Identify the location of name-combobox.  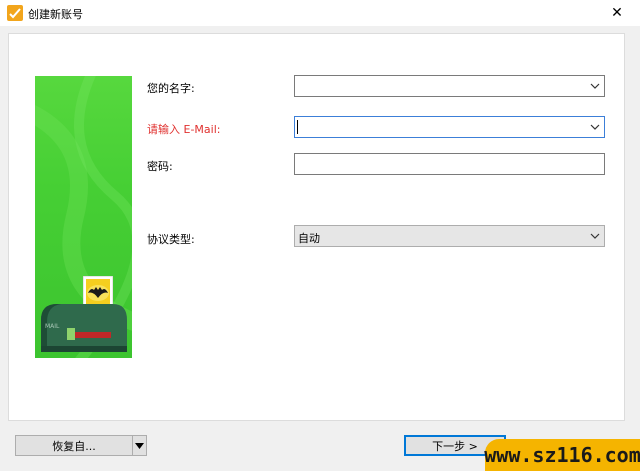
(449, 86).